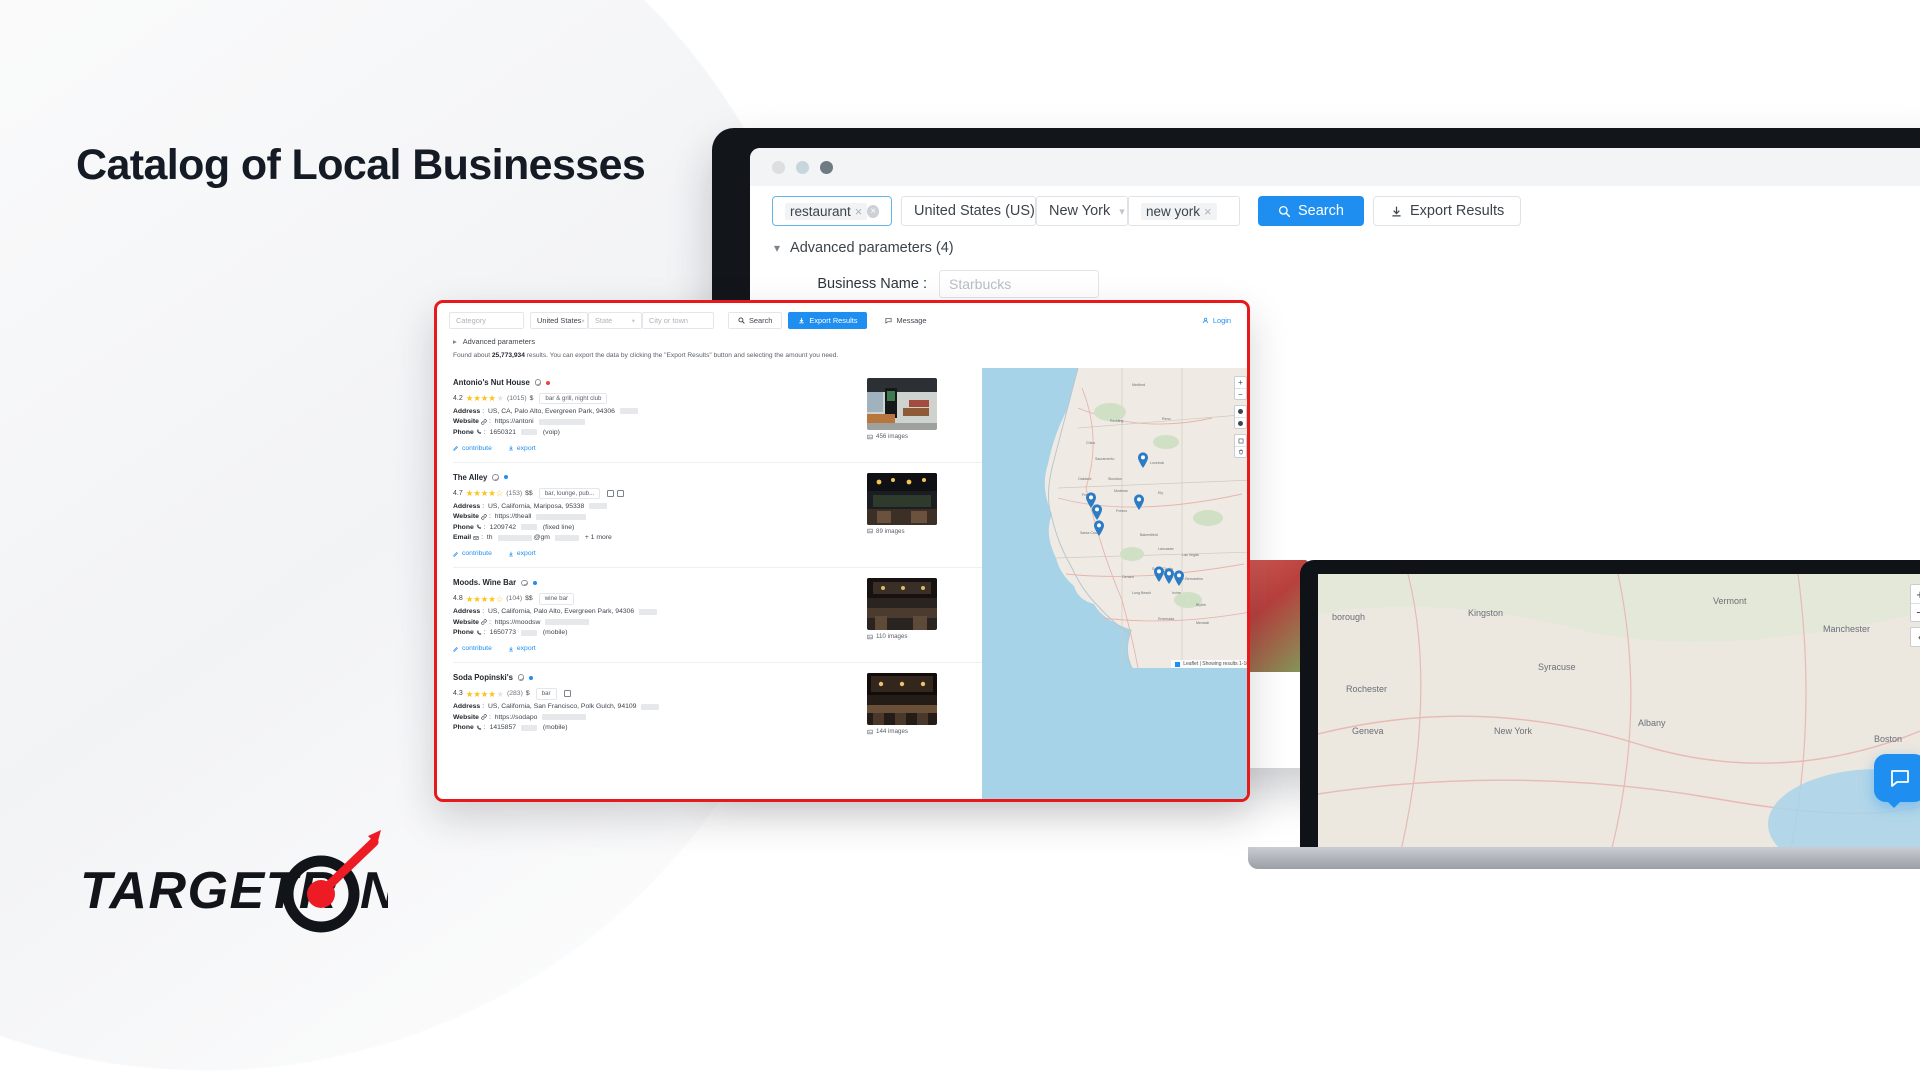 The image size is (1920, 1080). What do you see at coordinates (484, 693) in the screenshot?
I see `star-rating-icon: ★★★★ ★` at bounding box center [484, 693].